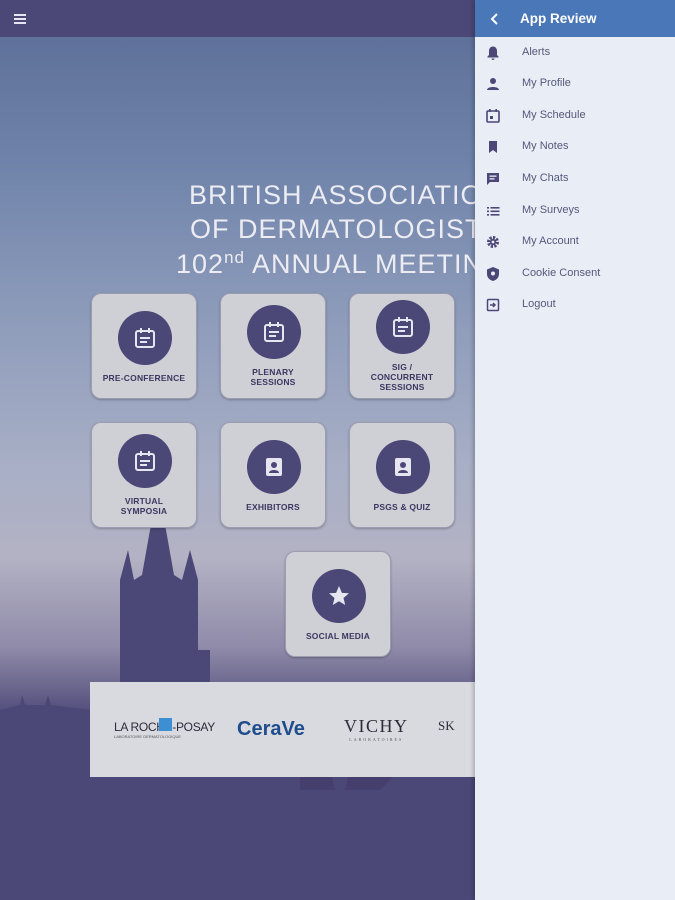  I want to click on menu-item-my-surveys: My Surveys, so click(575, 211).